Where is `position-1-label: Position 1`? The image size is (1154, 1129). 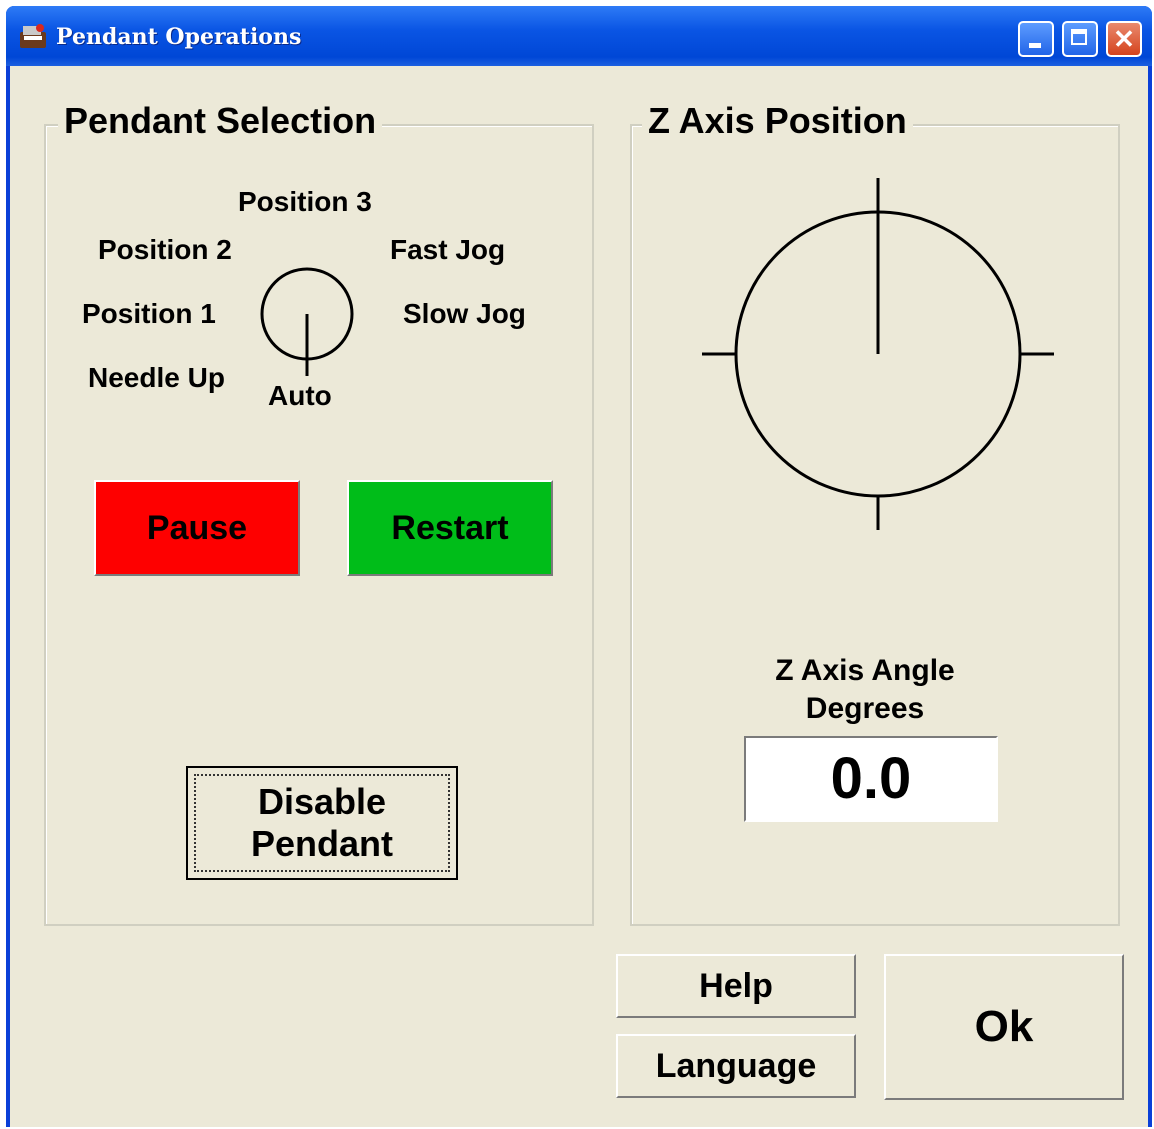
position-1-label: Position 1 is located at coordinates (149, 314).